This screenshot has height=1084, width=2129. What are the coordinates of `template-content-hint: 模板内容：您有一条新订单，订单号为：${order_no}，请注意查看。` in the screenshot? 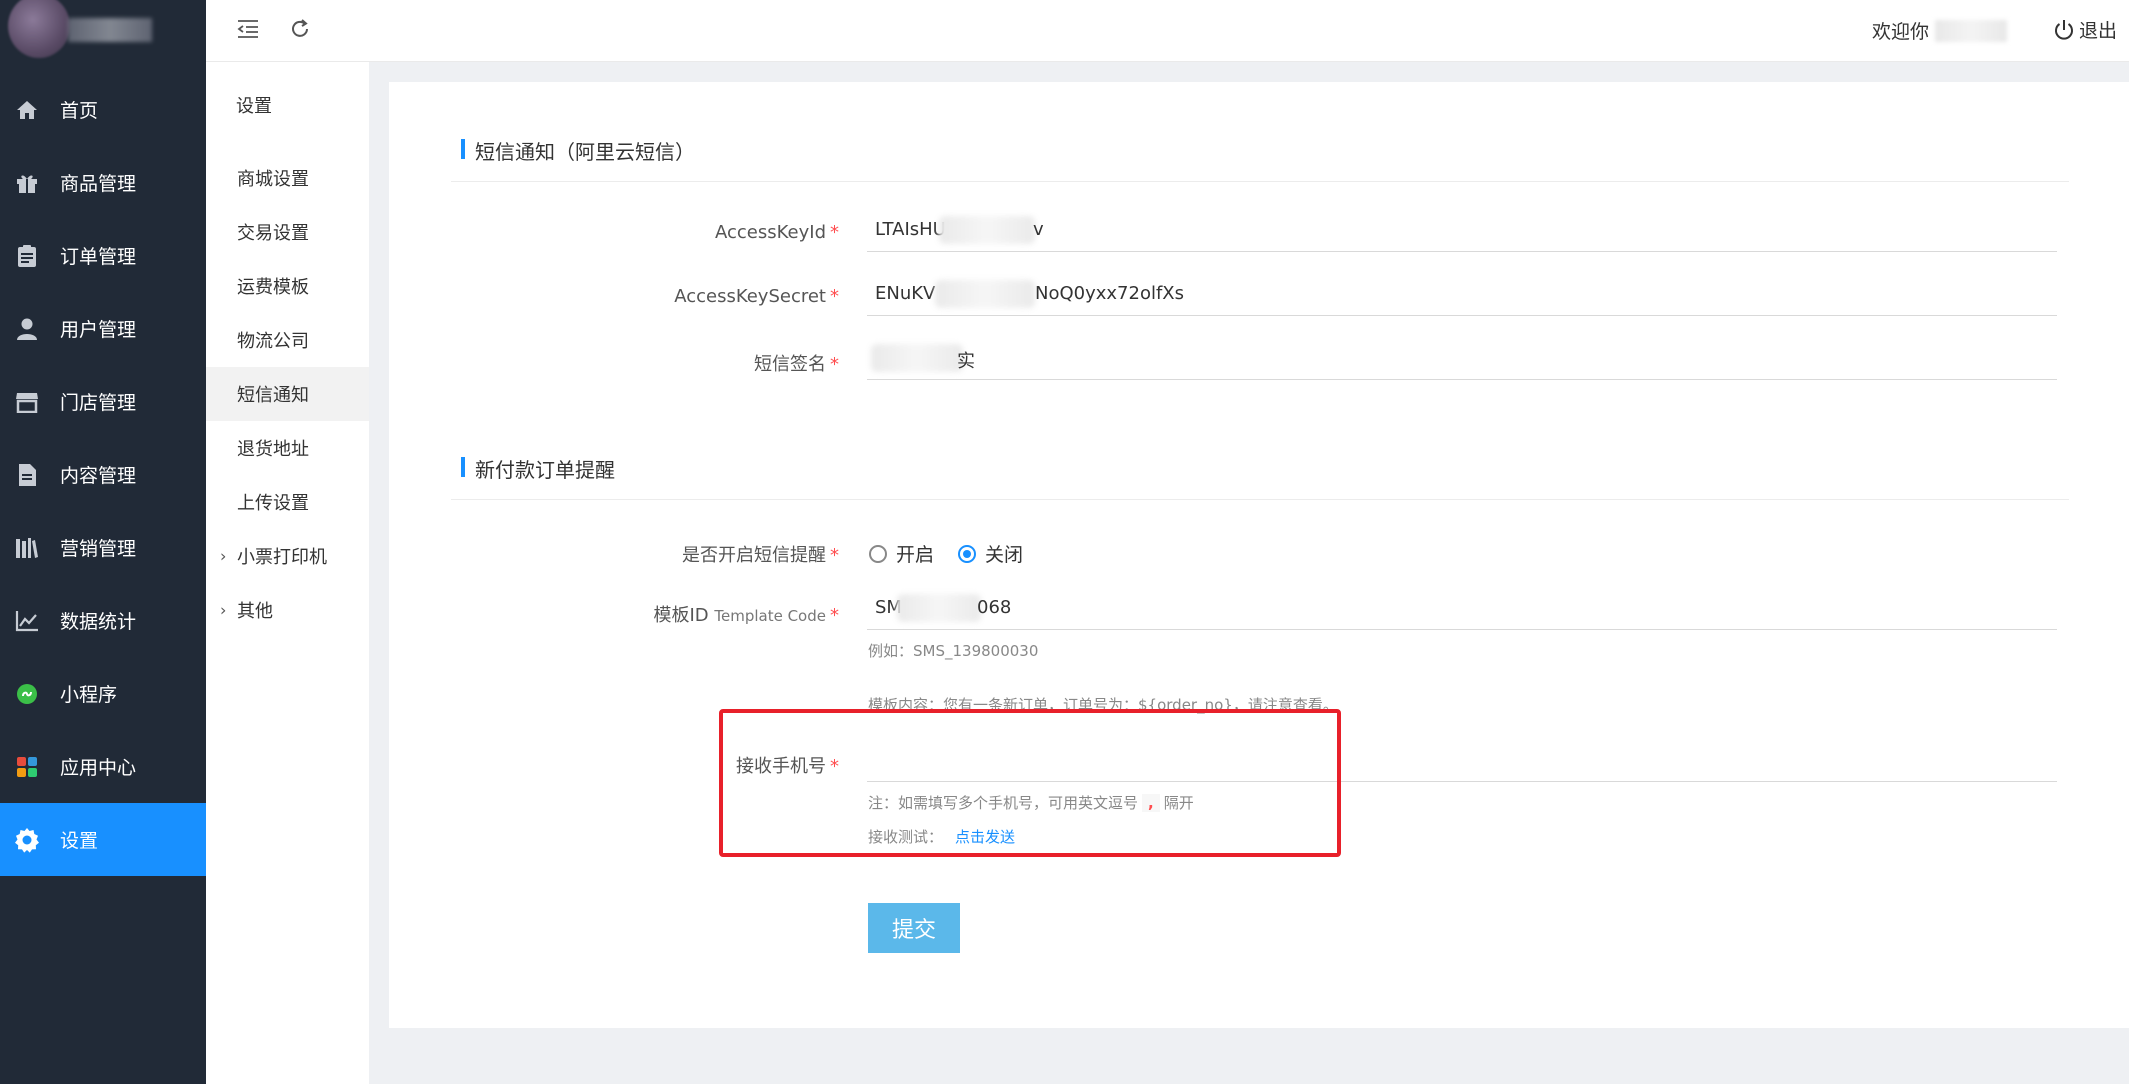 It's located at (1103, 705).